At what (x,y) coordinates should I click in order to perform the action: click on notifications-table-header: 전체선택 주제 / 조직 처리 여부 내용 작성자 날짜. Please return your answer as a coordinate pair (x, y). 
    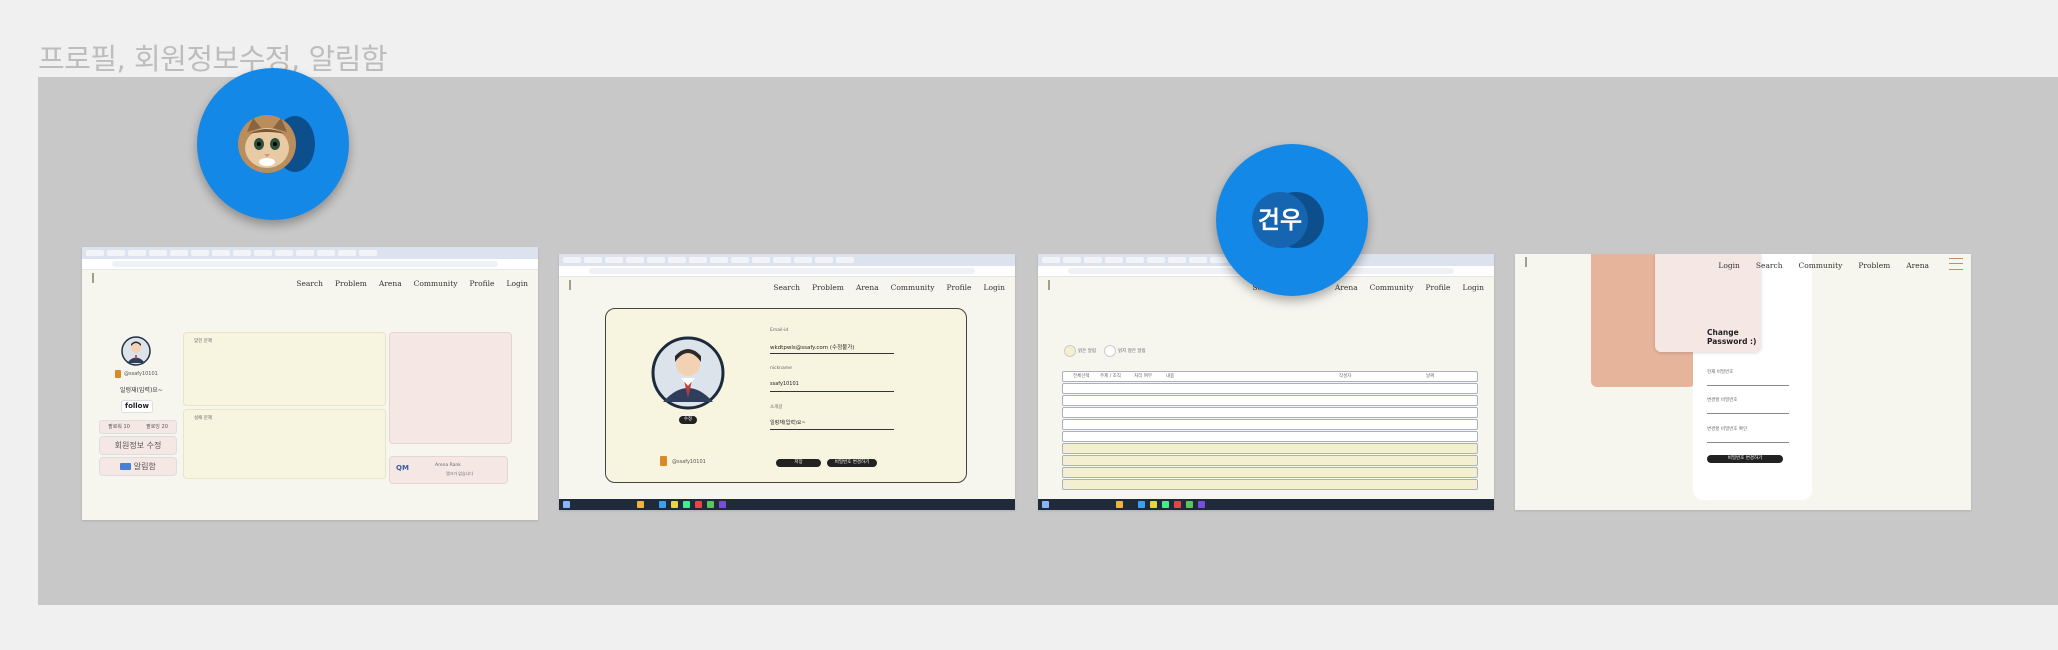
    Looking at the image, I should click on (1270, 376).